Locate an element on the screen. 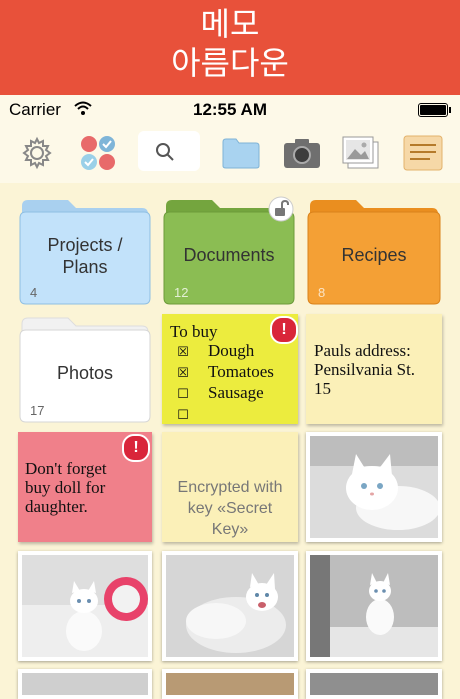  folder-projects-plans: Projects / Plans 4 is located at coordinates (85, 251).